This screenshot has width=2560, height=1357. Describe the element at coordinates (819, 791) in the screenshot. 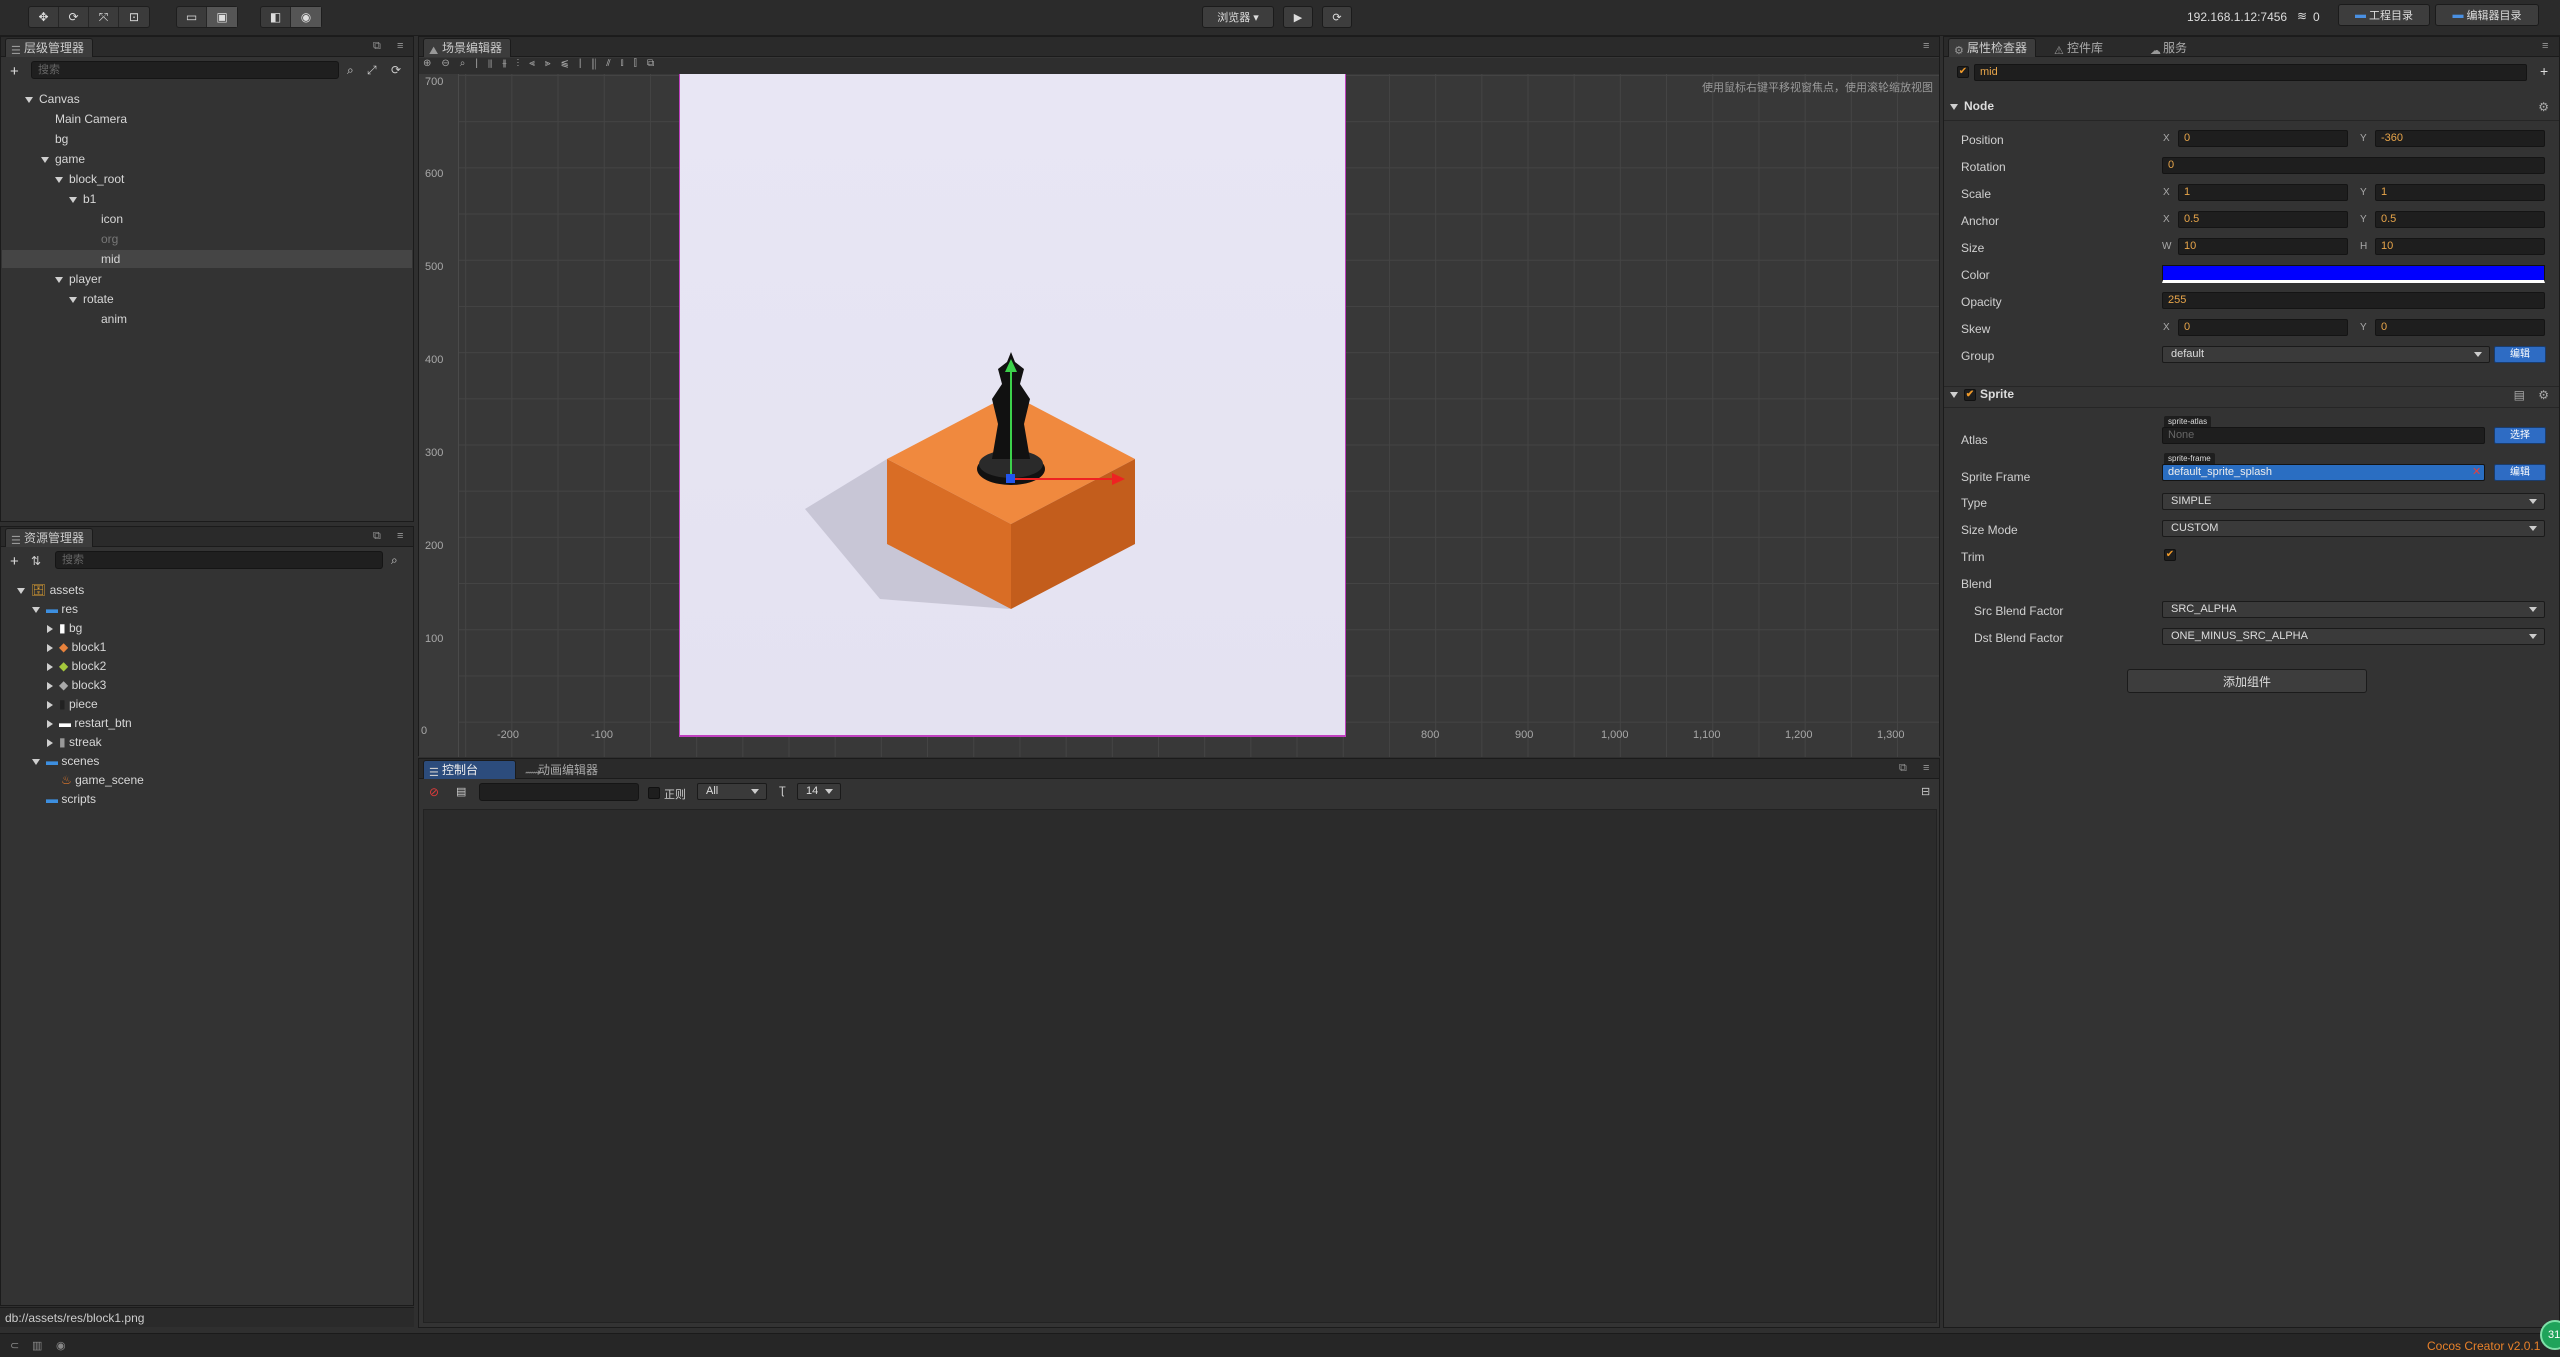

I see `font-size-select: 14` at that location.